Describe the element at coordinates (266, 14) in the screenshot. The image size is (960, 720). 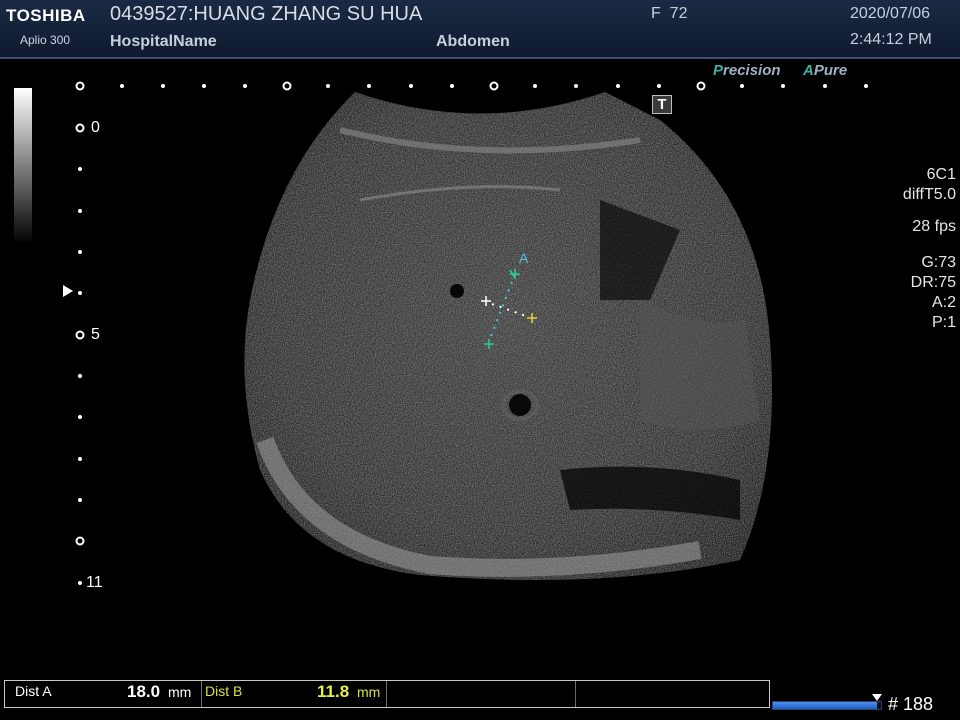
I see `patient-id: 0439527:HUANG ZHANG SU HUA` at that location.